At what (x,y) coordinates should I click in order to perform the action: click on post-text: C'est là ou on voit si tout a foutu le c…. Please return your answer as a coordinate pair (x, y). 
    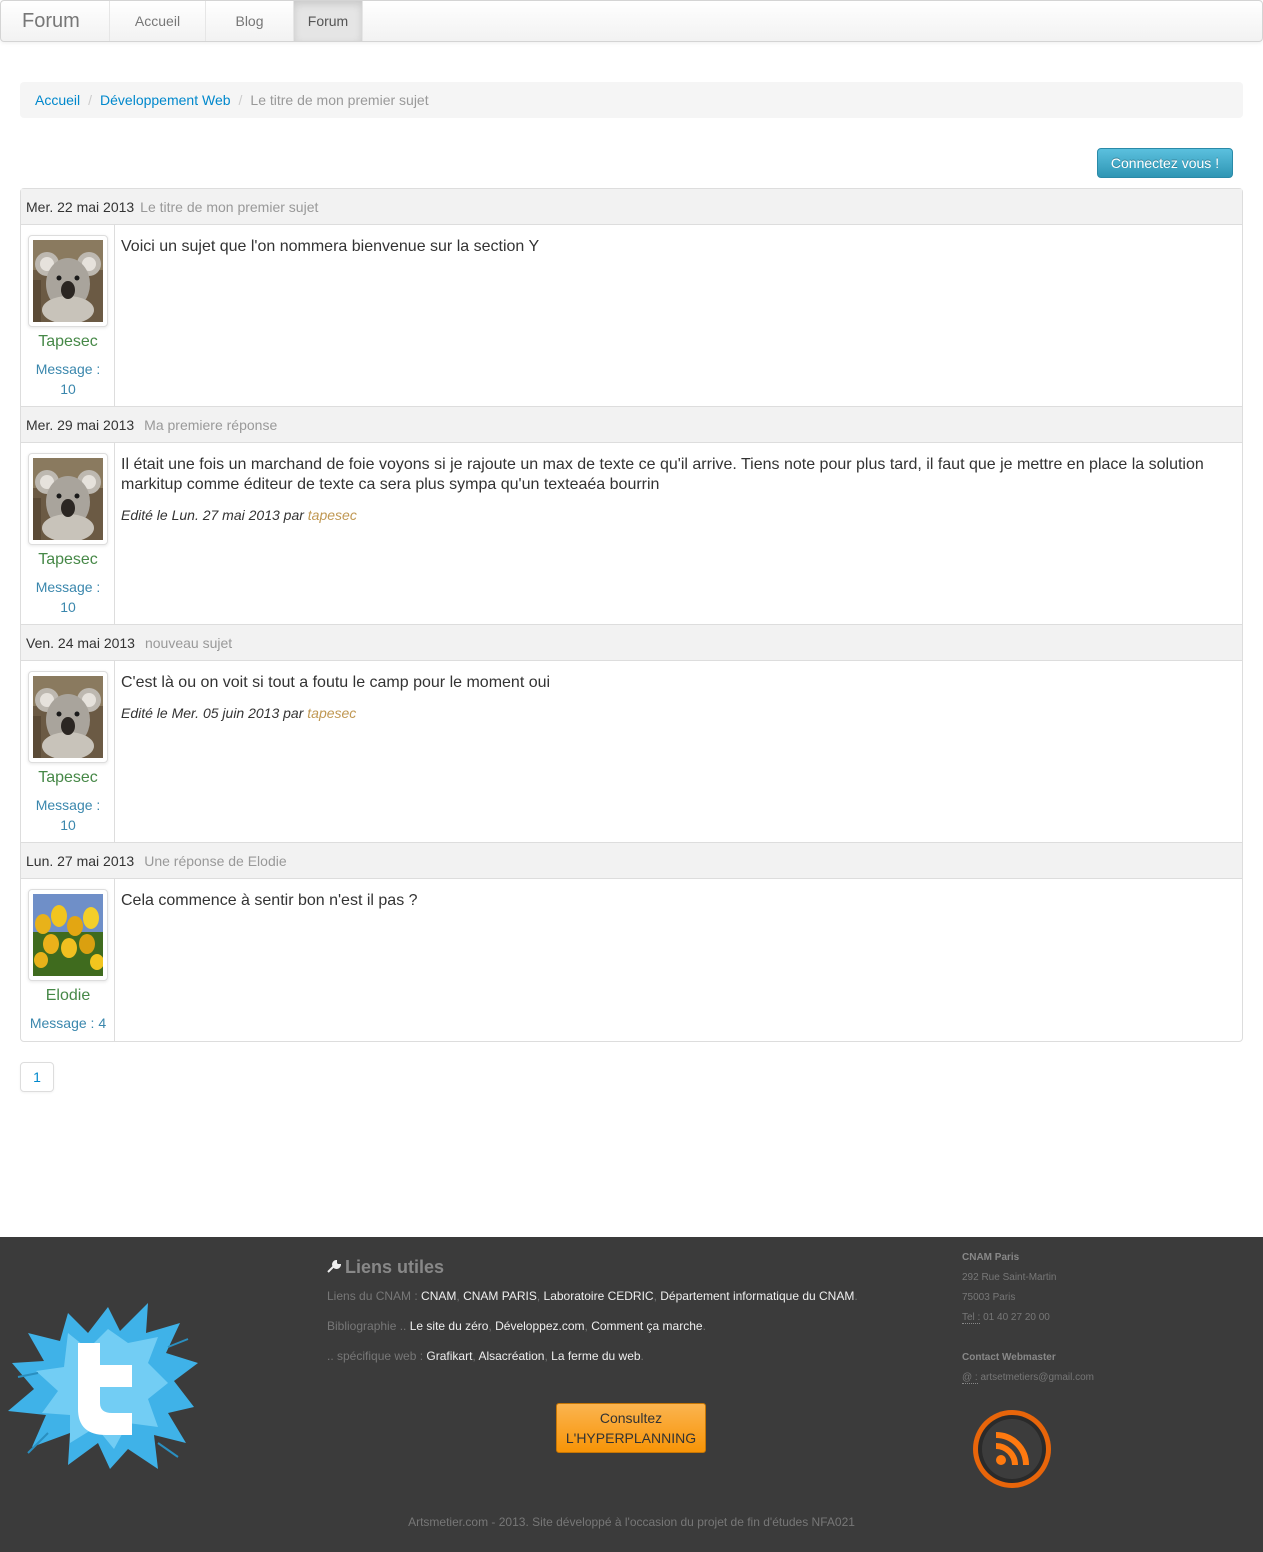
    Looking at the image, I should click on (336, 682).